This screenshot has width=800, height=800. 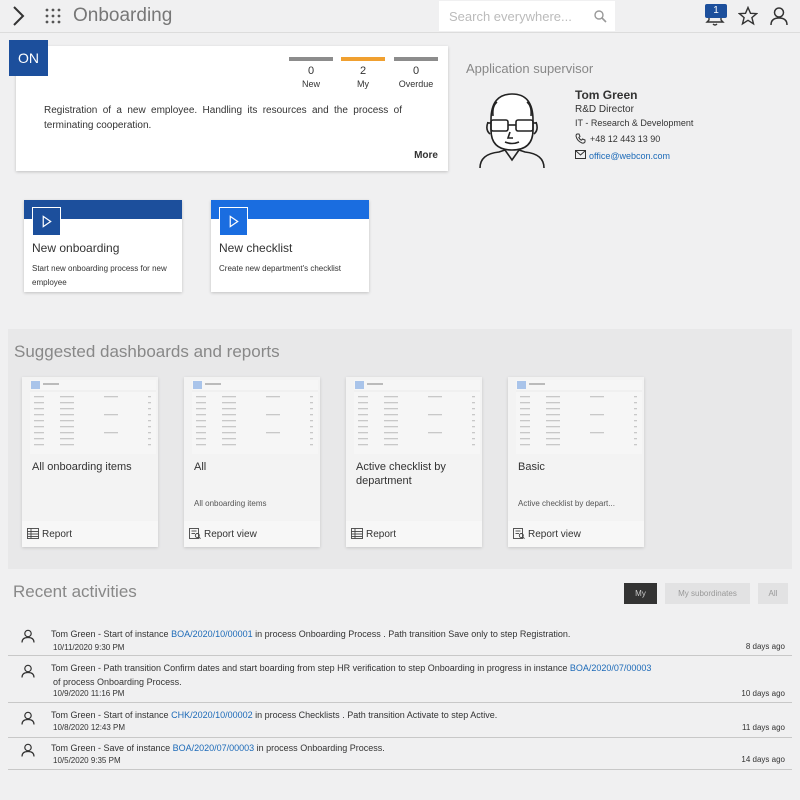 I want to click on supervisor-role: R&D Director, so click(x=604, y=109).